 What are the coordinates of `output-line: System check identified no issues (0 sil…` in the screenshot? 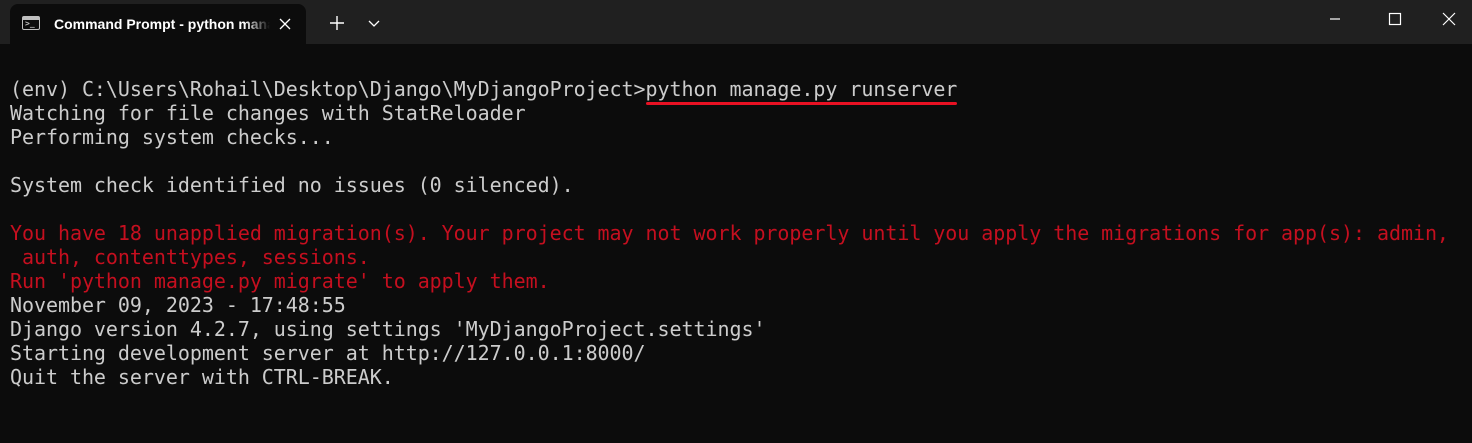 It's located at (292, 185).